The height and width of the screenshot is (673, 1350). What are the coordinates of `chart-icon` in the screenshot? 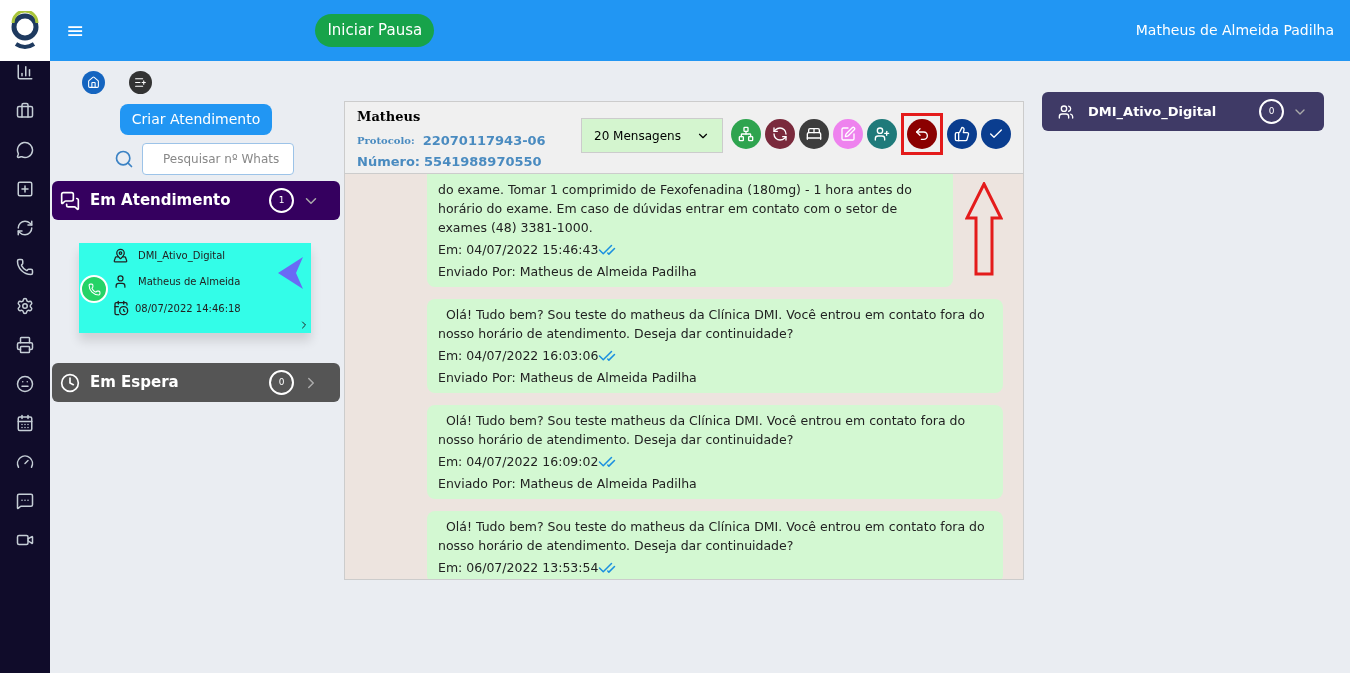 It's located at (25, 72).